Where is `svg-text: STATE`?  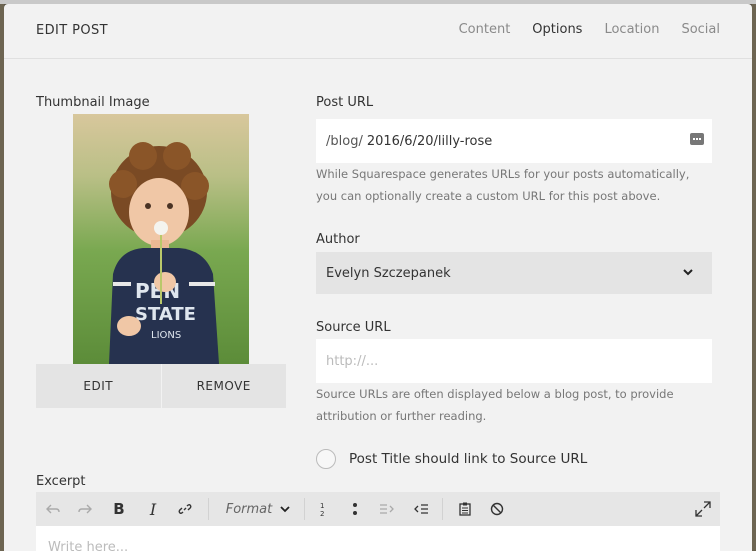 svg-text: STATE is located at coordinates (165, 314).